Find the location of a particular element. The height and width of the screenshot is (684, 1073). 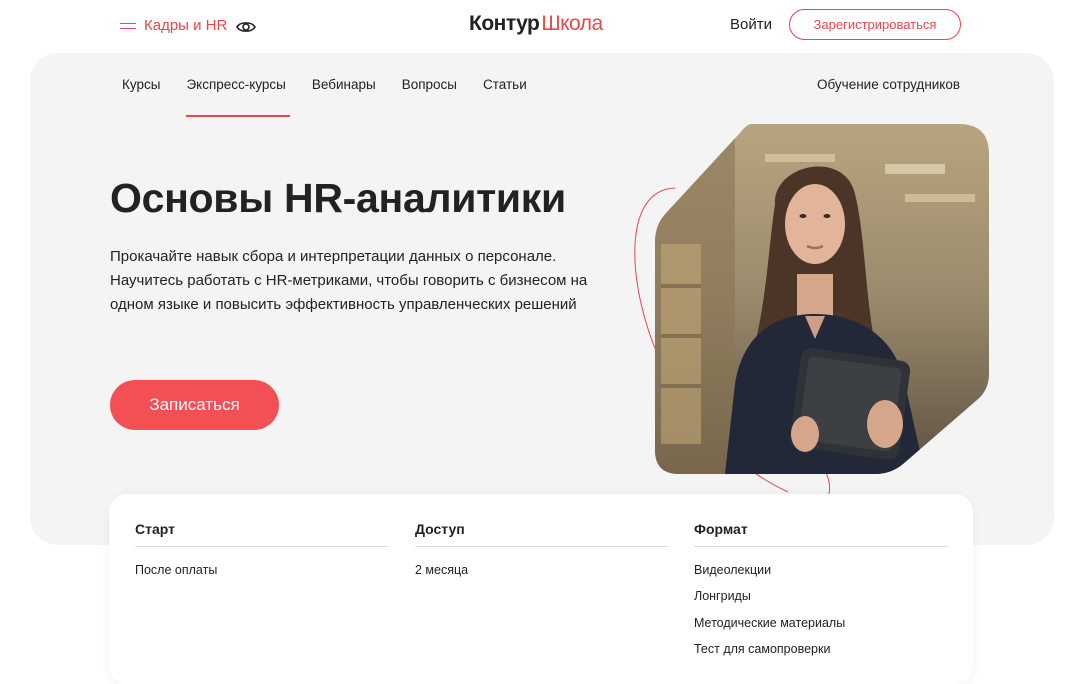

info-item: Методические материалы is located at coordinates (770, 622).